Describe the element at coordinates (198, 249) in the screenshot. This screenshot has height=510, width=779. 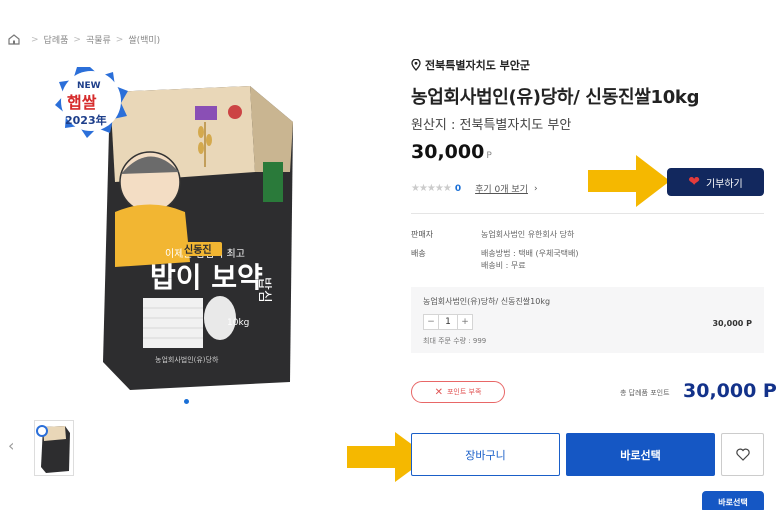
I see `bag-title-small: 신동진` at that location.